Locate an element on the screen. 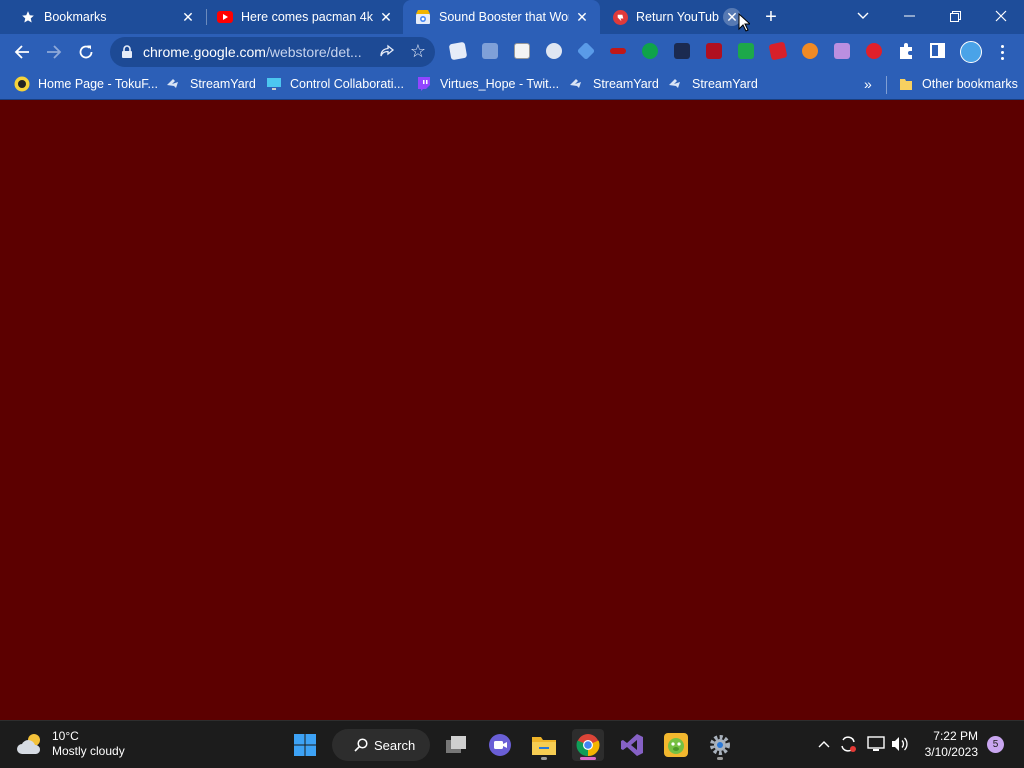  tab-title: Return YouTube is located at coordinates (677, 17).